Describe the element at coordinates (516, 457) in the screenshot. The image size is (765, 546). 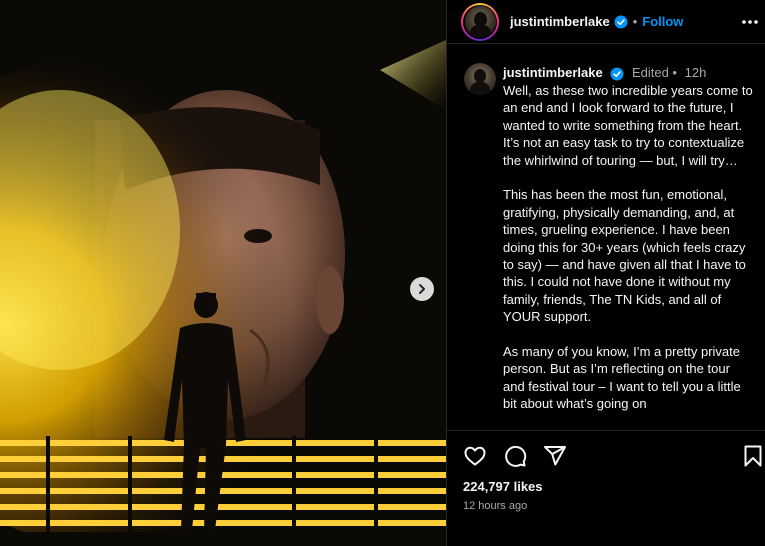
I see `comment-icon` at that location.